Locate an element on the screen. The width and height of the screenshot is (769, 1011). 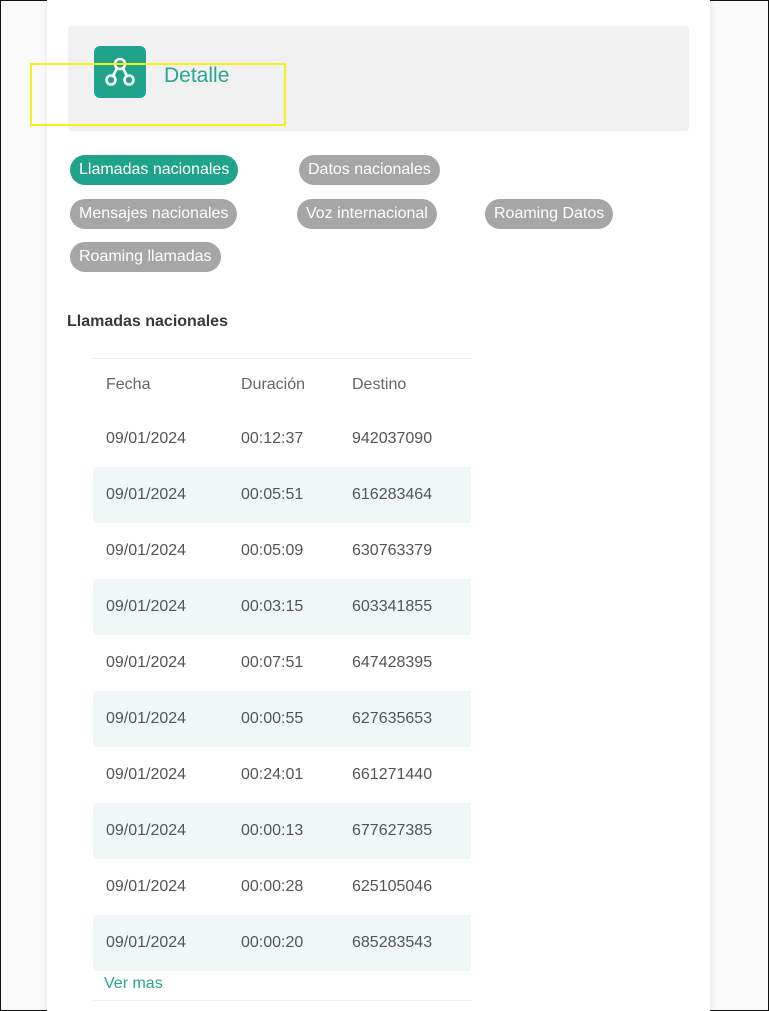
table-row: 09/01/2024 00:00:28 625105046 is located at coordinates (282, 887).